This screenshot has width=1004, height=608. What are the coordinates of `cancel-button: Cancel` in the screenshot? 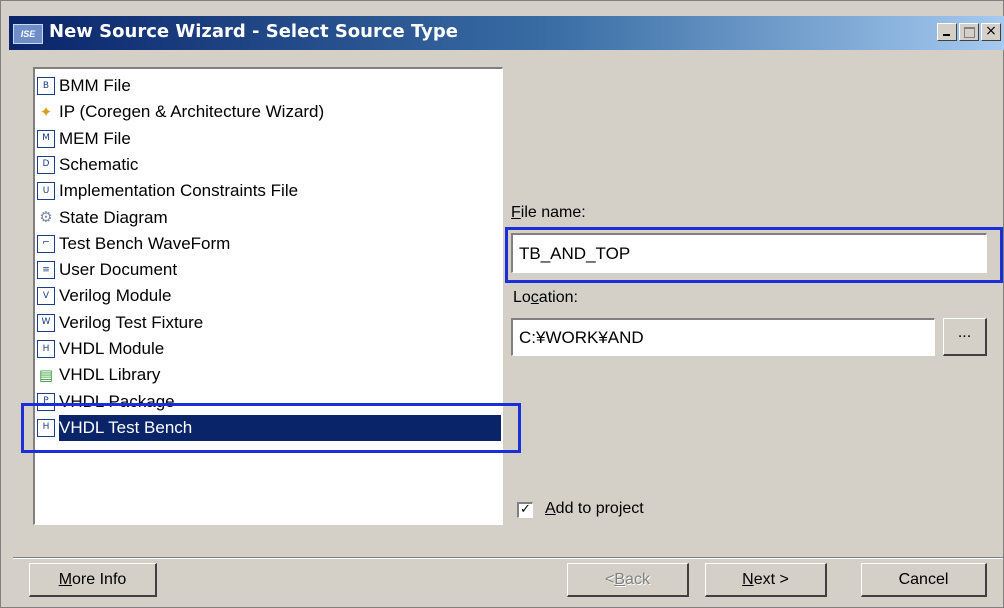 It's located at (924, 580).